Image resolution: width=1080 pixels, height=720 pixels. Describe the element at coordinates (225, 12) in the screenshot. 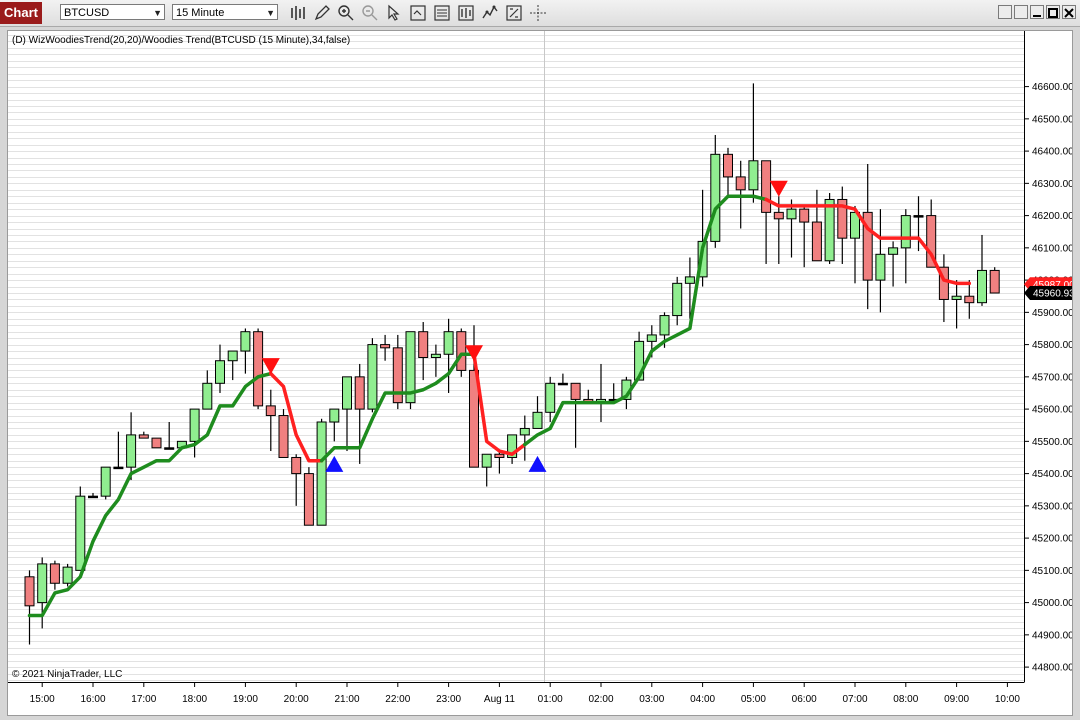

I see `interval-selector: 15 Minute ▼` at that location.